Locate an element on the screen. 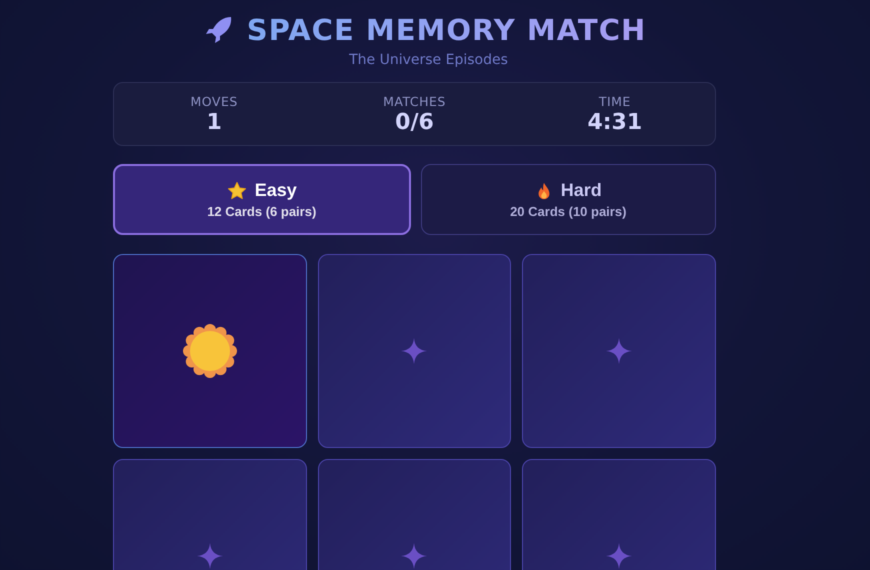 Image resolution: width=870 pixels, height=570 pixels. face-up-card is located at coordinates (210, 351).